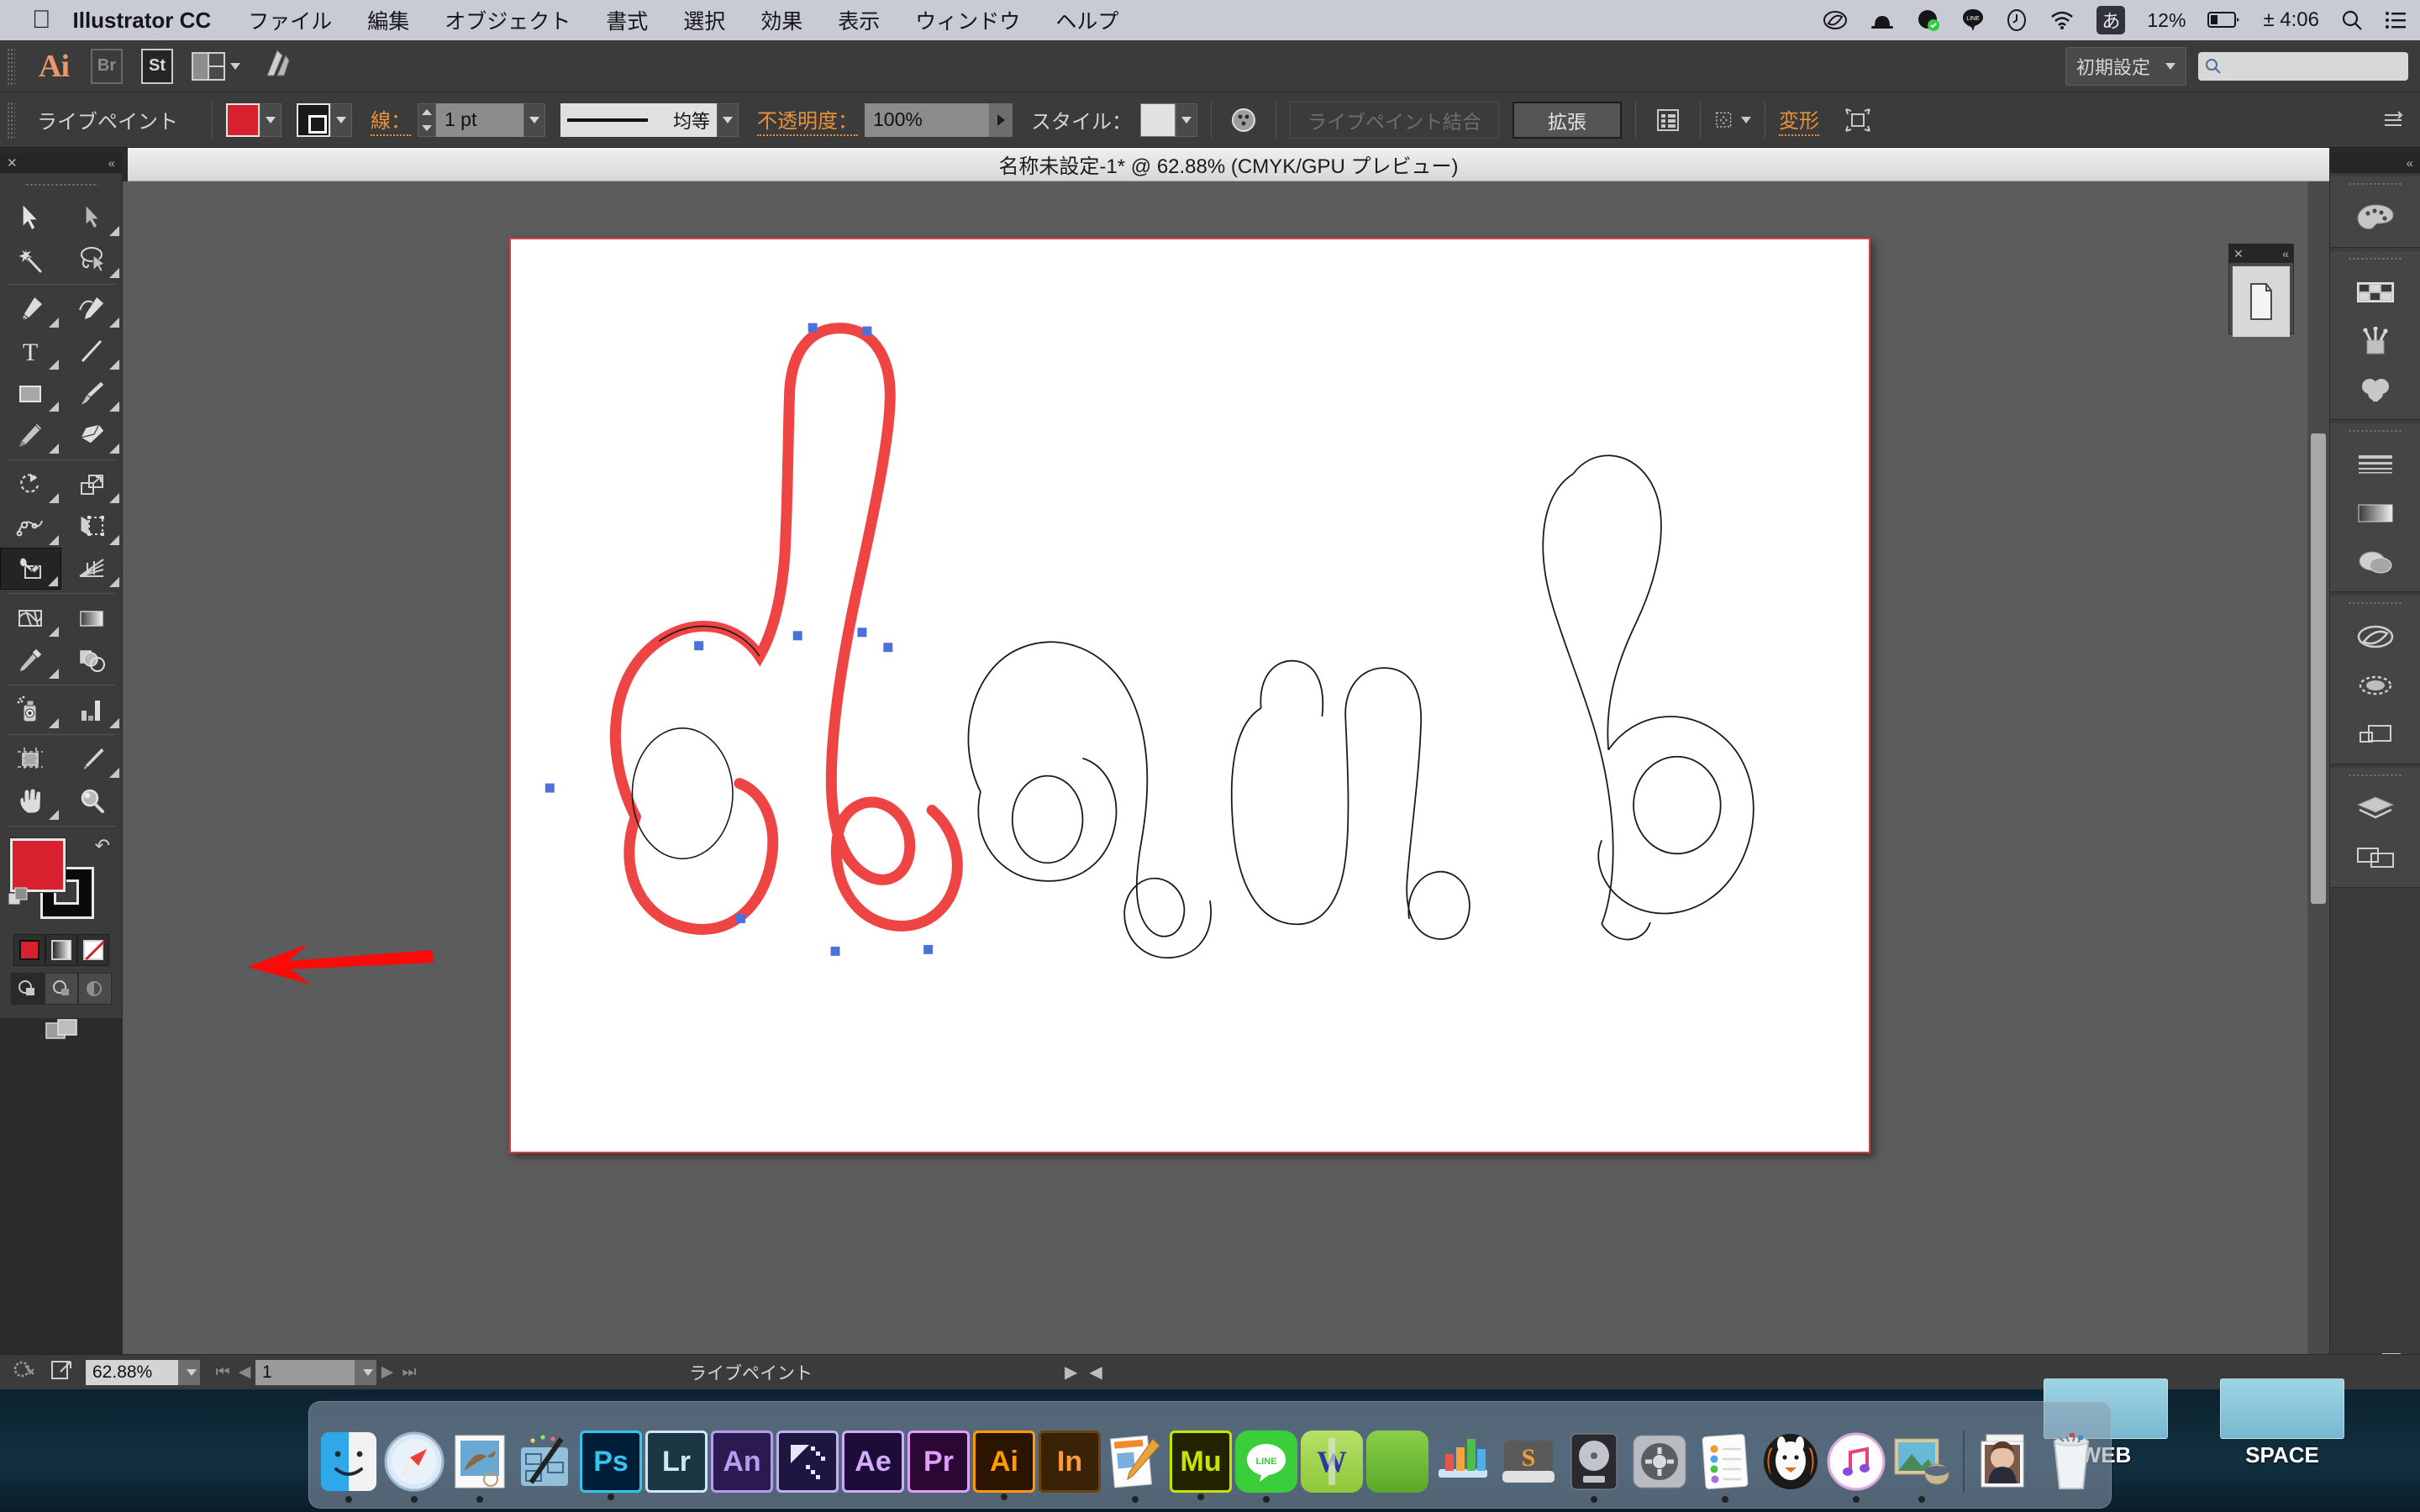 This screenshot has height=1512, width=2420. Describe the element at coordinates (24, 1372) in the screenshot. I see `preflight-icon` at that location.